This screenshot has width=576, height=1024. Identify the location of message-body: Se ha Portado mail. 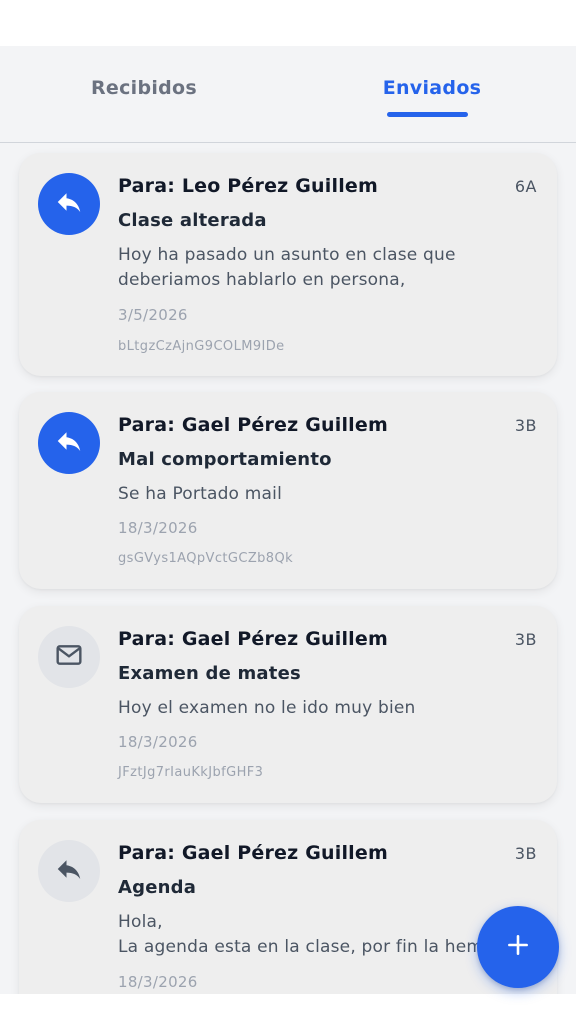
(200, 494).